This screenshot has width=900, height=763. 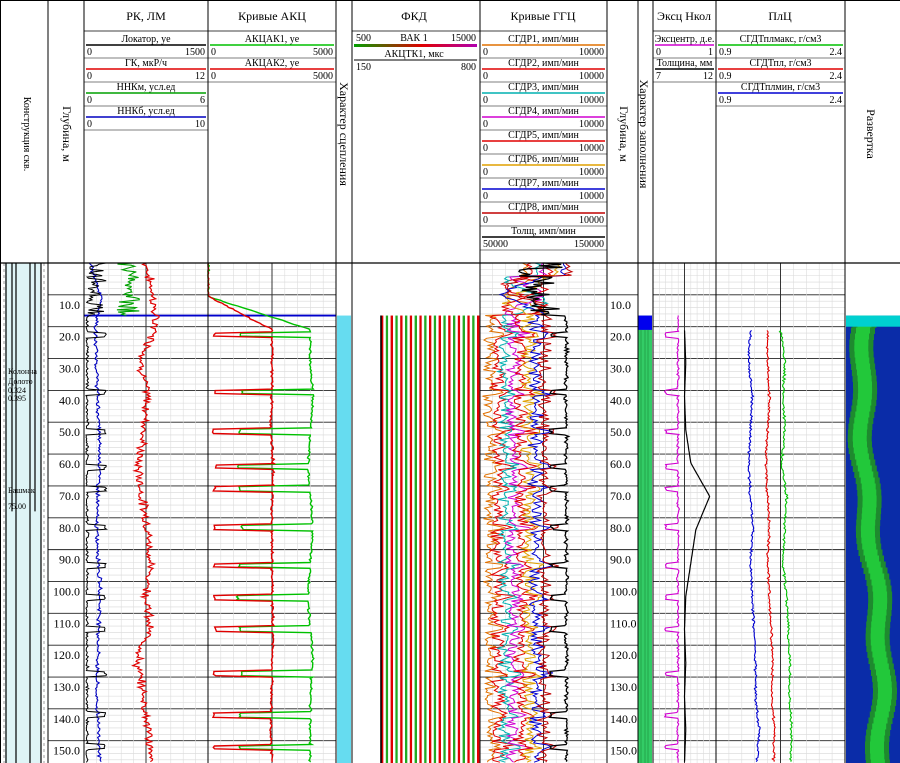 I want to click on depth-tick-right: 120.0, so click(x=623, y=655).